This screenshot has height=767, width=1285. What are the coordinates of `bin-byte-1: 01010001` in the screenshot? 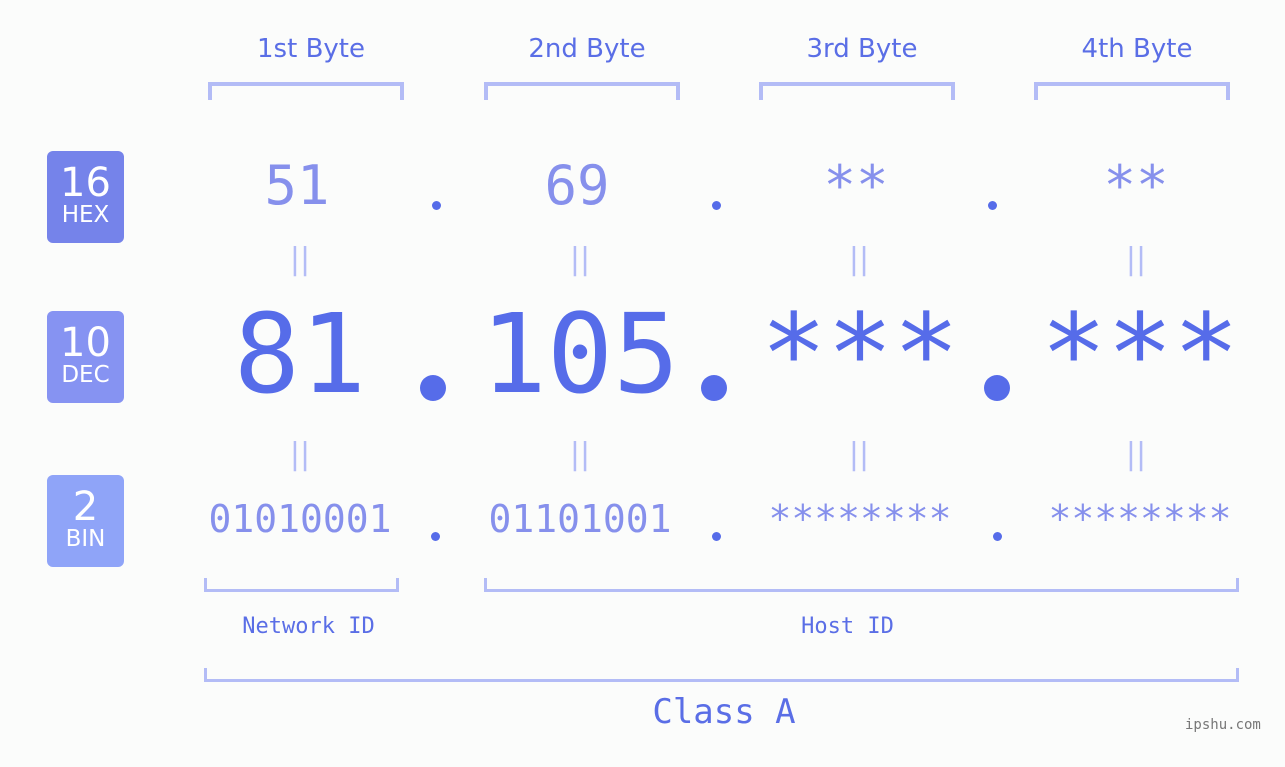 It's located at (300, 519).